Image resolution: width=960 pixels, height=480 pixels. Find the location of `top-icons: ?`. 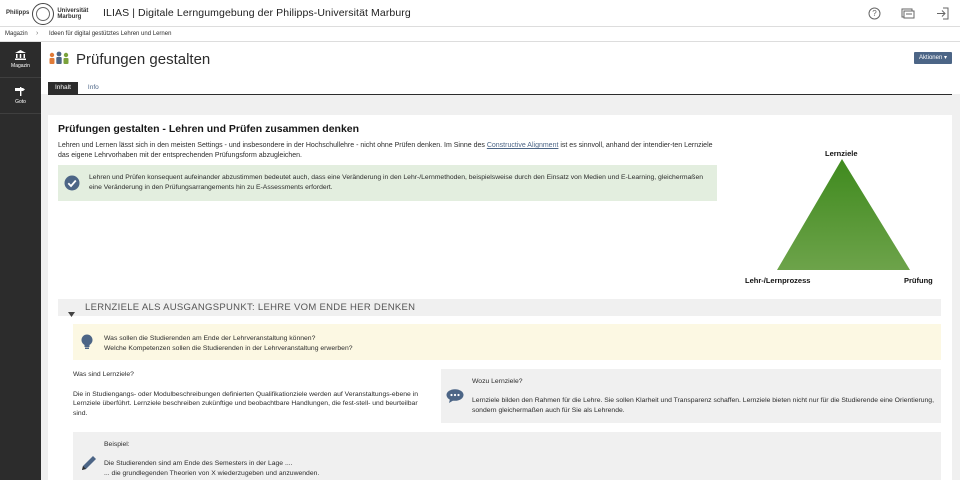

top-icons: ? is located at coordinates (908, 13).